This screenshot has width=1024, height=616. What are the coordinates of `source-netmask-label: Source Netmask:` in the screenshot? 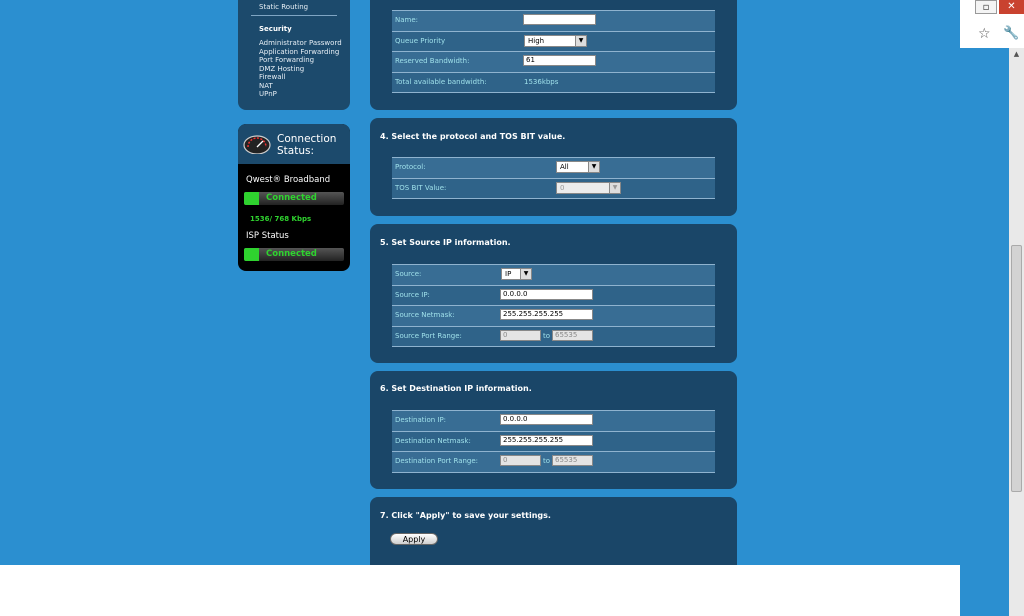 It's located at (425, 315).